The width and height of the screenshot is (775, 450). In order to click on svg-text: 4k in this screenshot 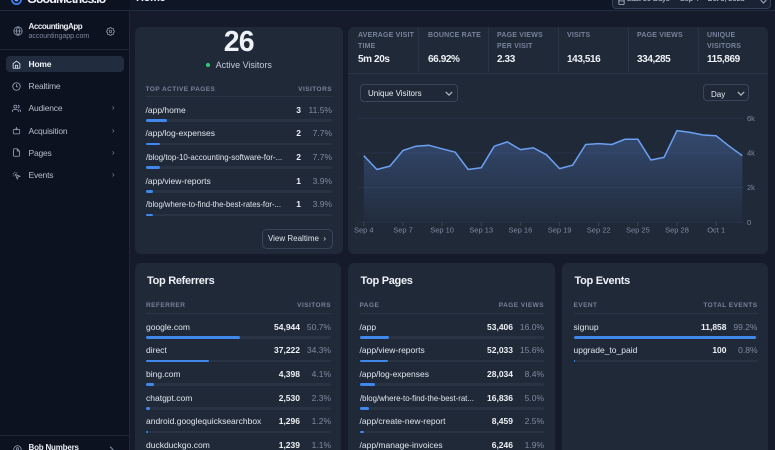, I will do `click(751, 153)`.